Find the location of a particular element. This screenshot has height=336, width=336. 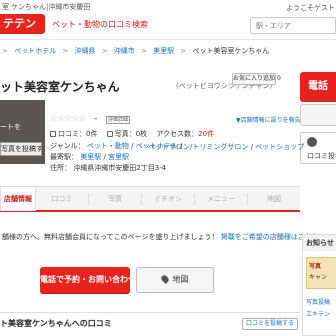

genre-link: ペット・動物 is located at coordinates (108, 146).